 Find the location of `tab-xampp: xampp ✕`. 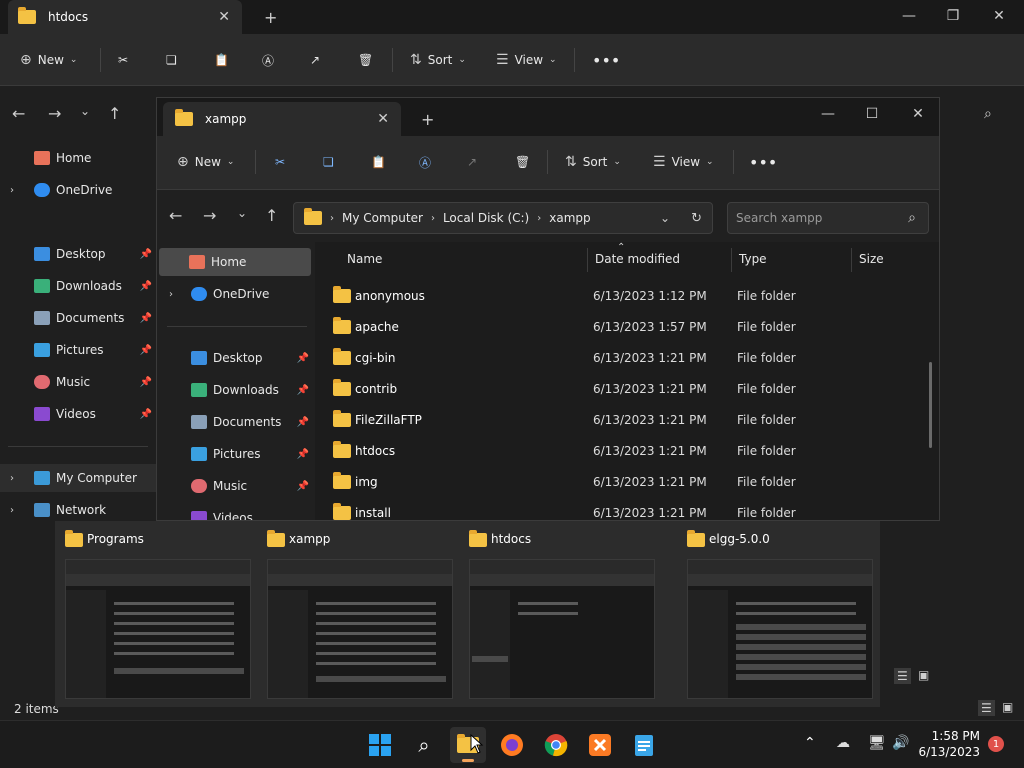

tab-xampp: xampp ✕ is located at coordinates (282, 119).